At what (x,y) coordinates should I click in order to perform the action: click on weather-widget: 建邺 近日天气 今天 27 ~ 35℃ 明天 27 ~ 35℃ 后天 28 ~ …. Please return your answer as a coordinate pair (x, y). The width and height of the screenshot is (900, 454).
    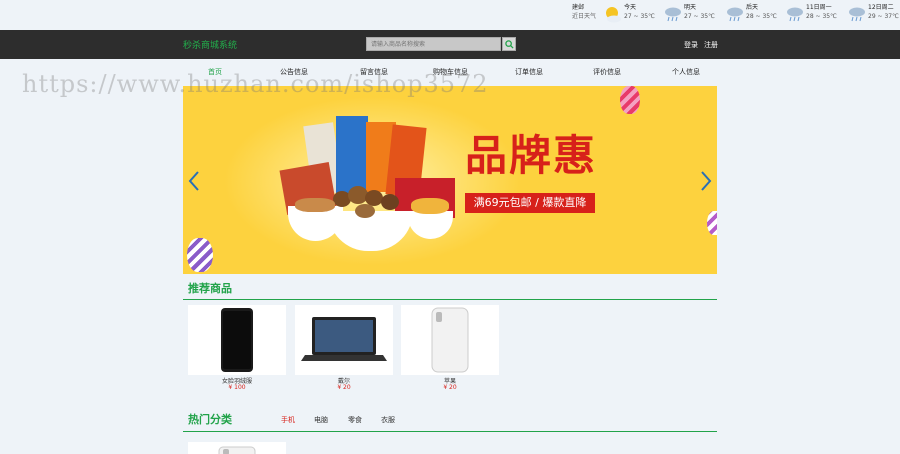
    Looking at the image, I should click on (450, 15).